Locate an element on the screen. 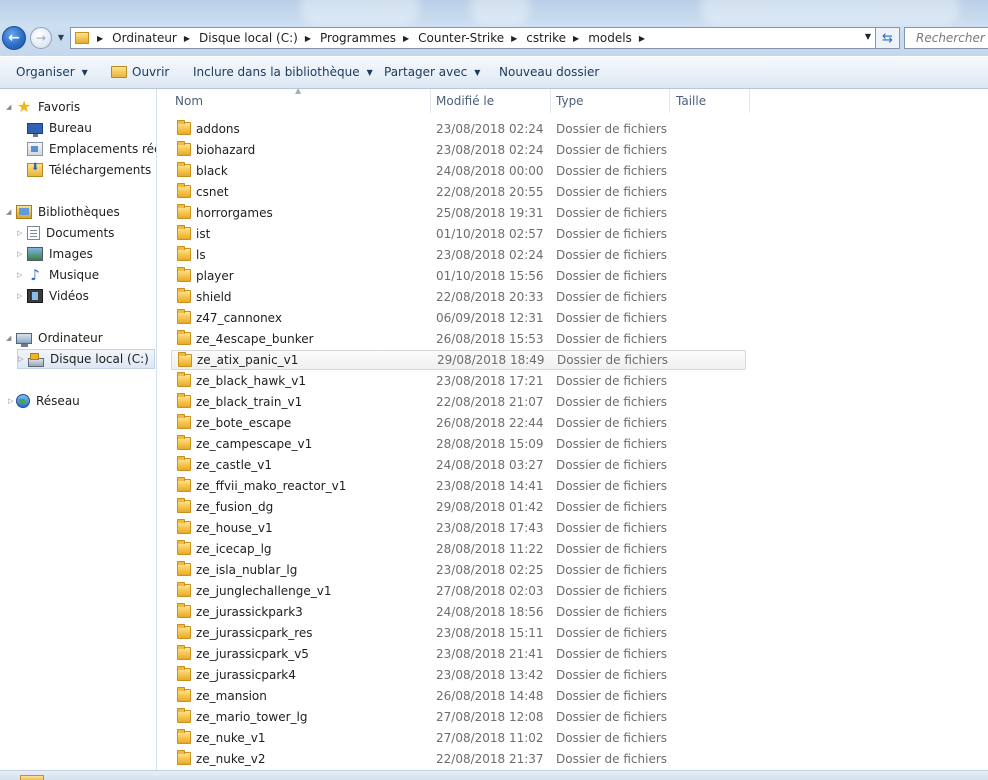 The image size is (988, 780). sidebar-item-videos: ▷ Vidéos is located at coordinates (53, 296).